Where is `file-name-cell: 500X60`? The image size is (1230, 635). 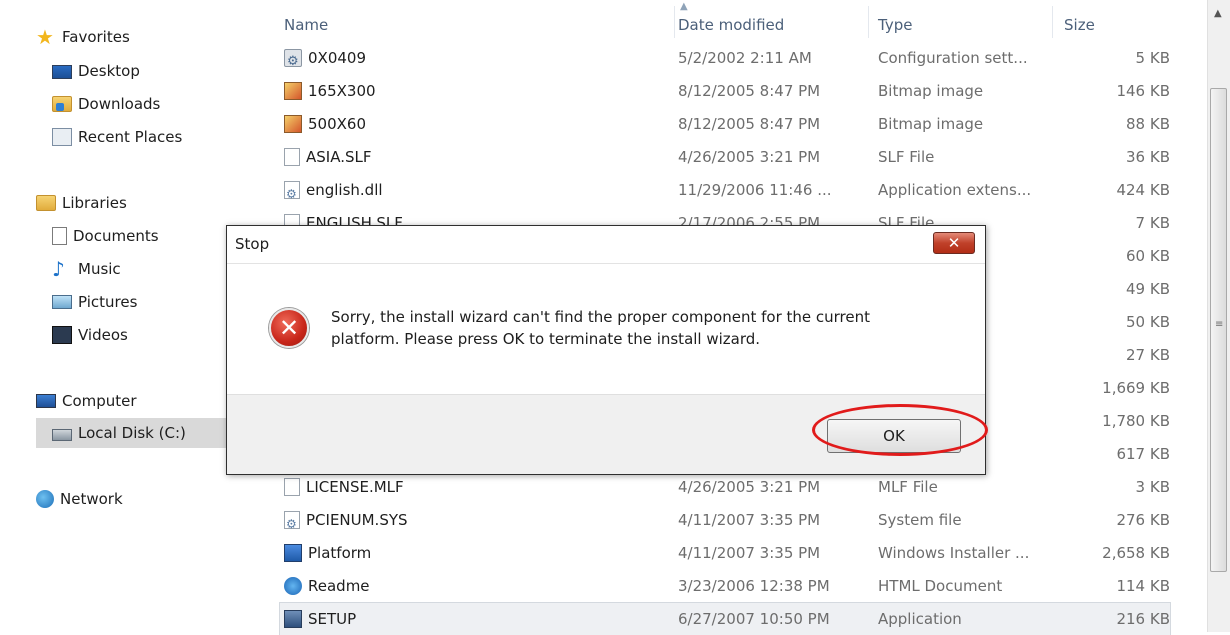
file-name-cell: 500X60 is located at coordinates (479, 124).